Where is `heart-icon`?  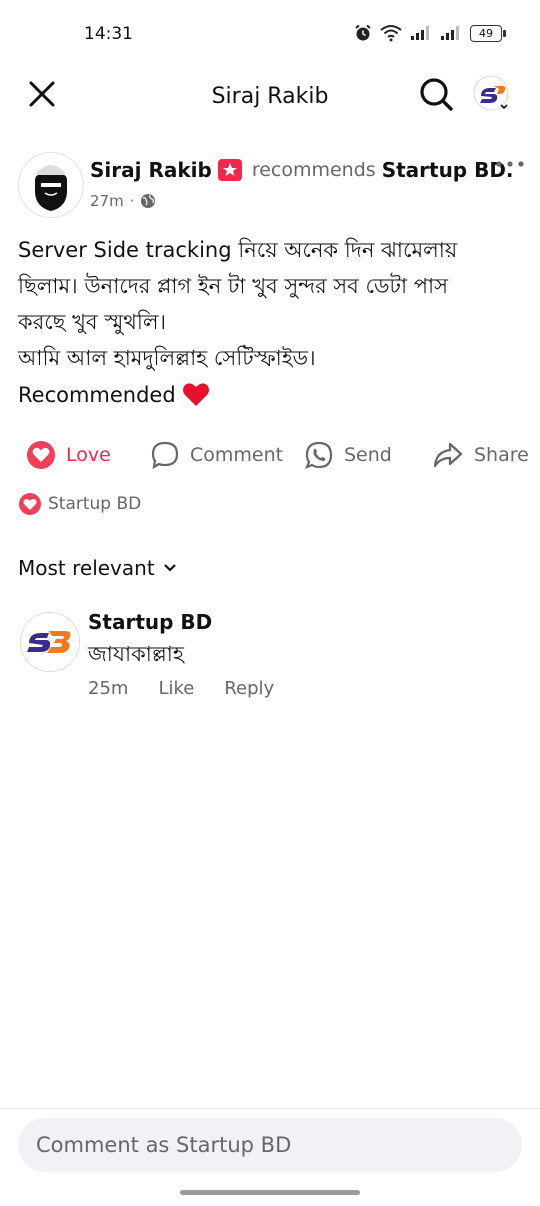
heart-icon is located at coordinates (196, 394).